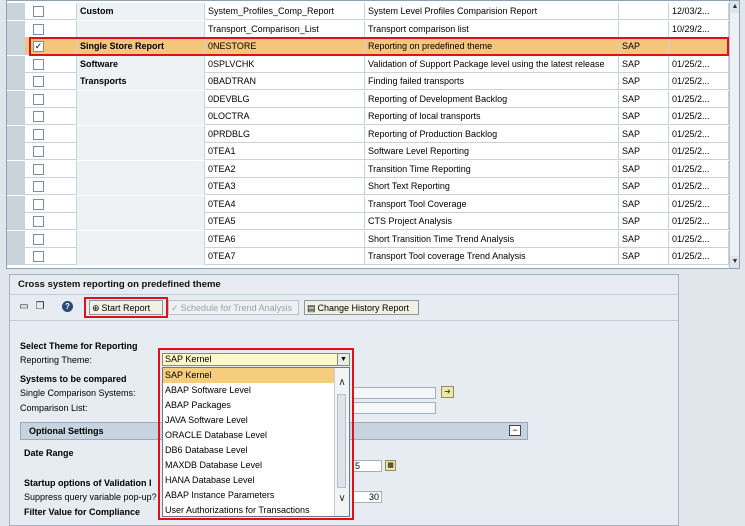  Describe the element at coordinates (285, 11) in the screenshot. I see `report-id-cell: System_Profiles_Comp_Report` at that location.